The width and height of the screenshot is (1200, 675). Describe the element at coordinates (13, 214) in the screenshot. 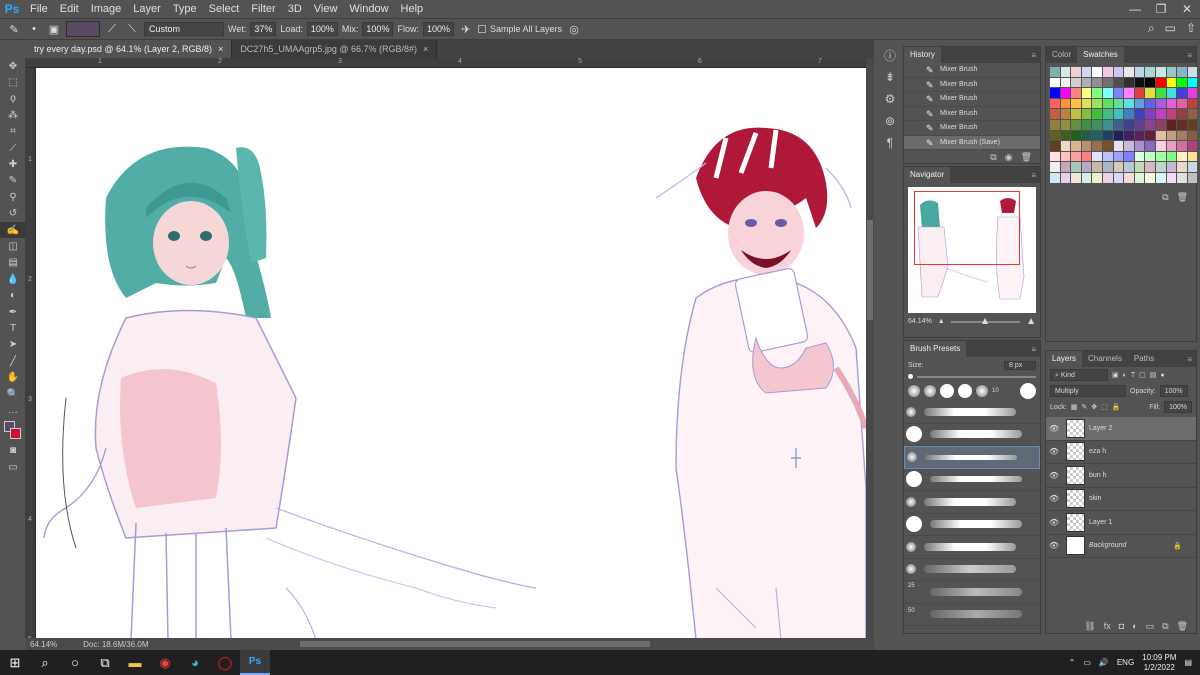

I see `history-brush-tool-icon: ↺` at that location.